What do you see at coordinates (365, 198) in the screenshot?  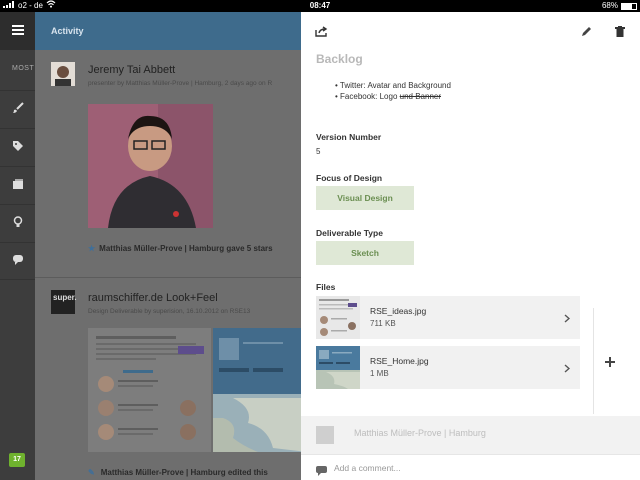 I see `focus-tag: Visual Design` at bounding box center [365, 198].